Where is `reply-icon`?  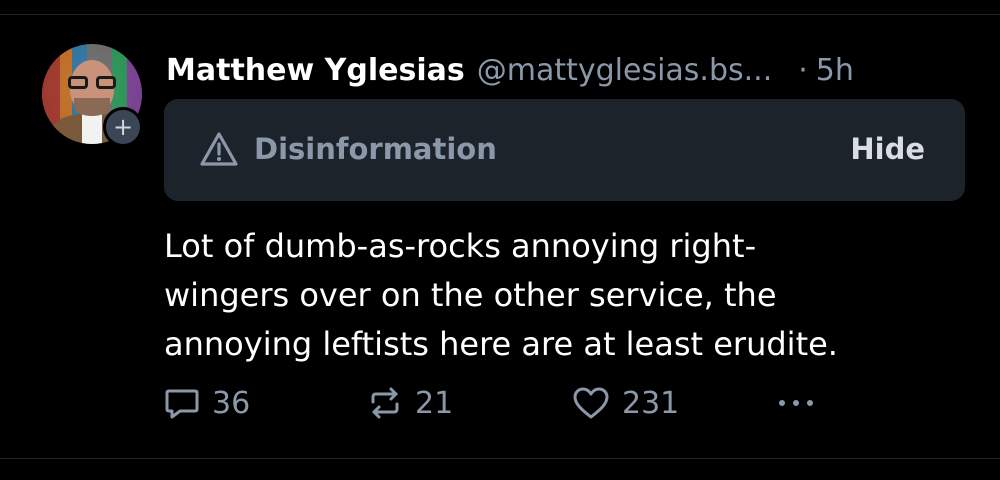
reply-icon is located at coordinates (182, 404).